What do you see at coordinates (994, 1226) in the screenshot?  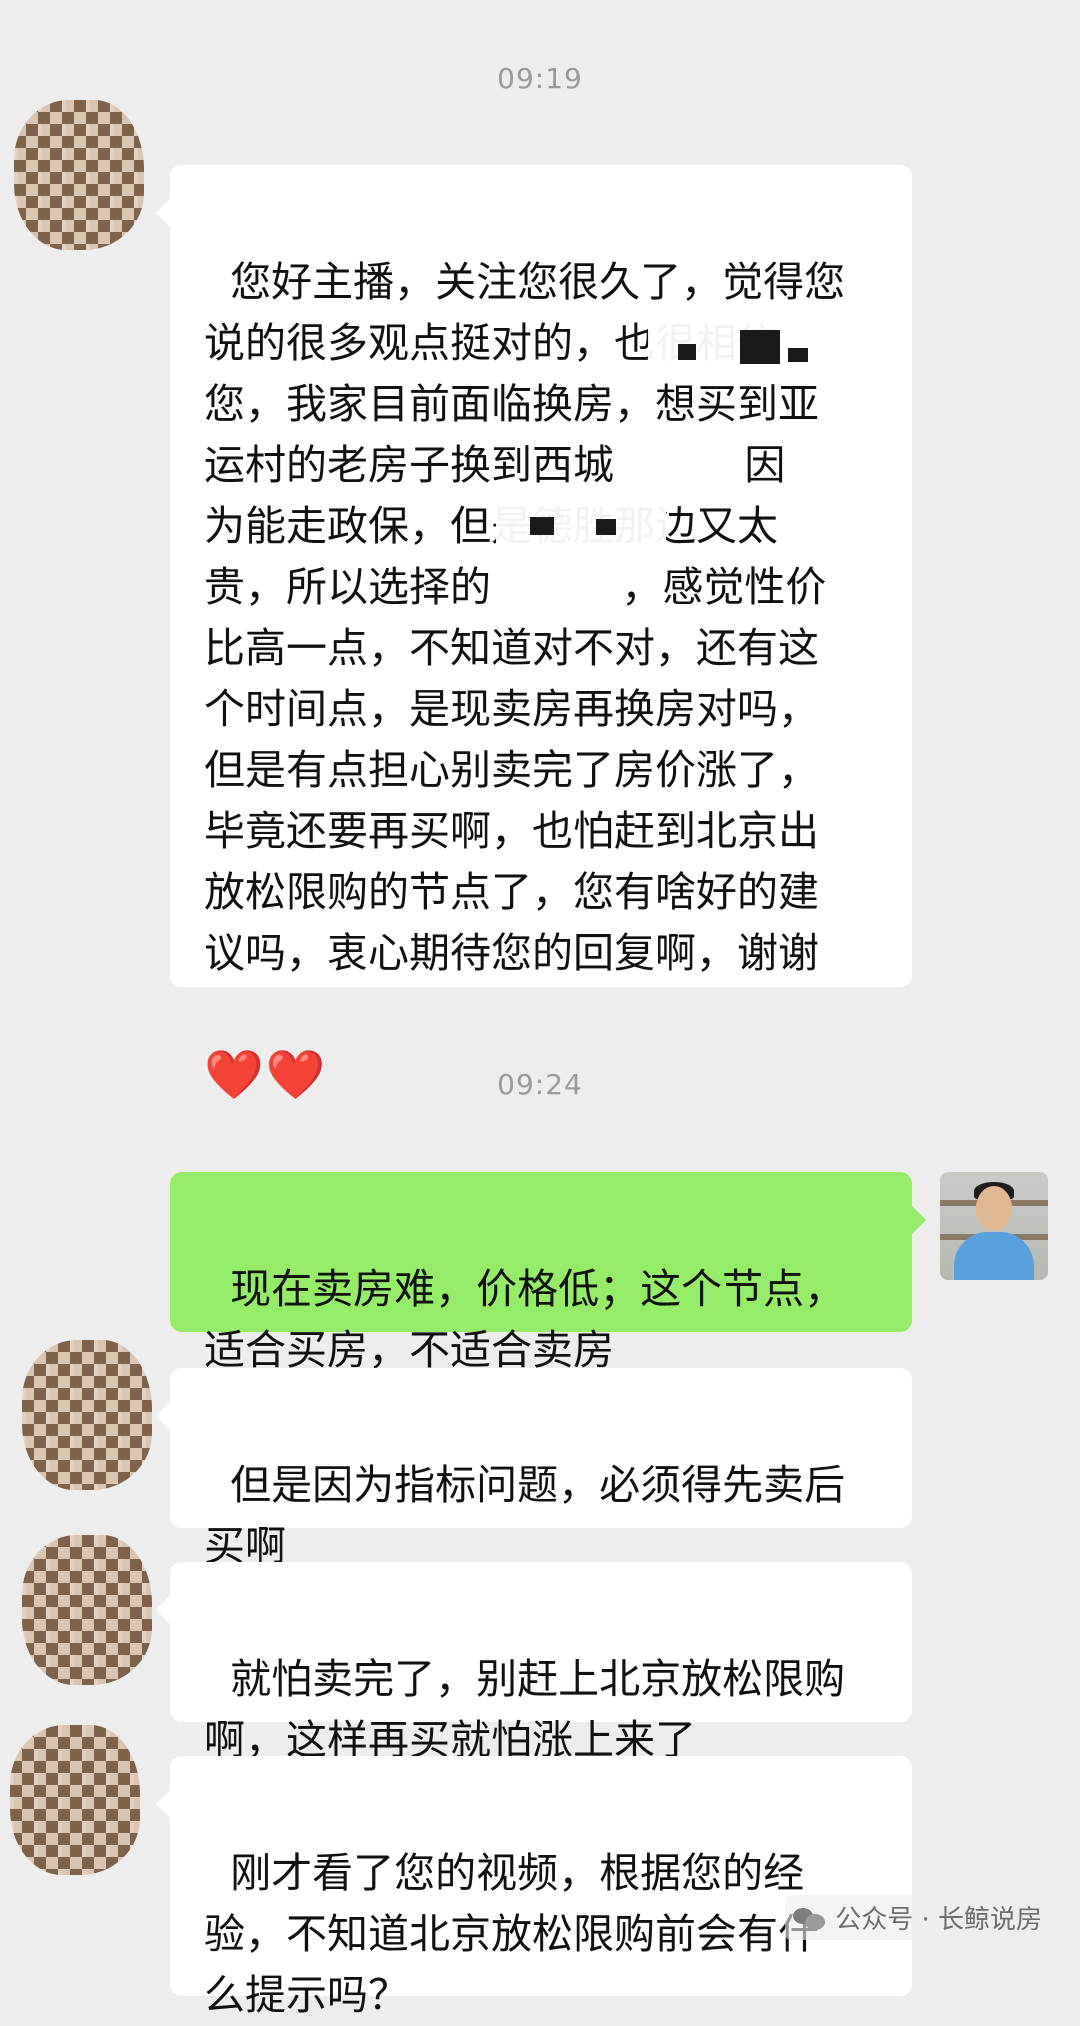 I see `user-avatar` at bounding box center [994, 1226].